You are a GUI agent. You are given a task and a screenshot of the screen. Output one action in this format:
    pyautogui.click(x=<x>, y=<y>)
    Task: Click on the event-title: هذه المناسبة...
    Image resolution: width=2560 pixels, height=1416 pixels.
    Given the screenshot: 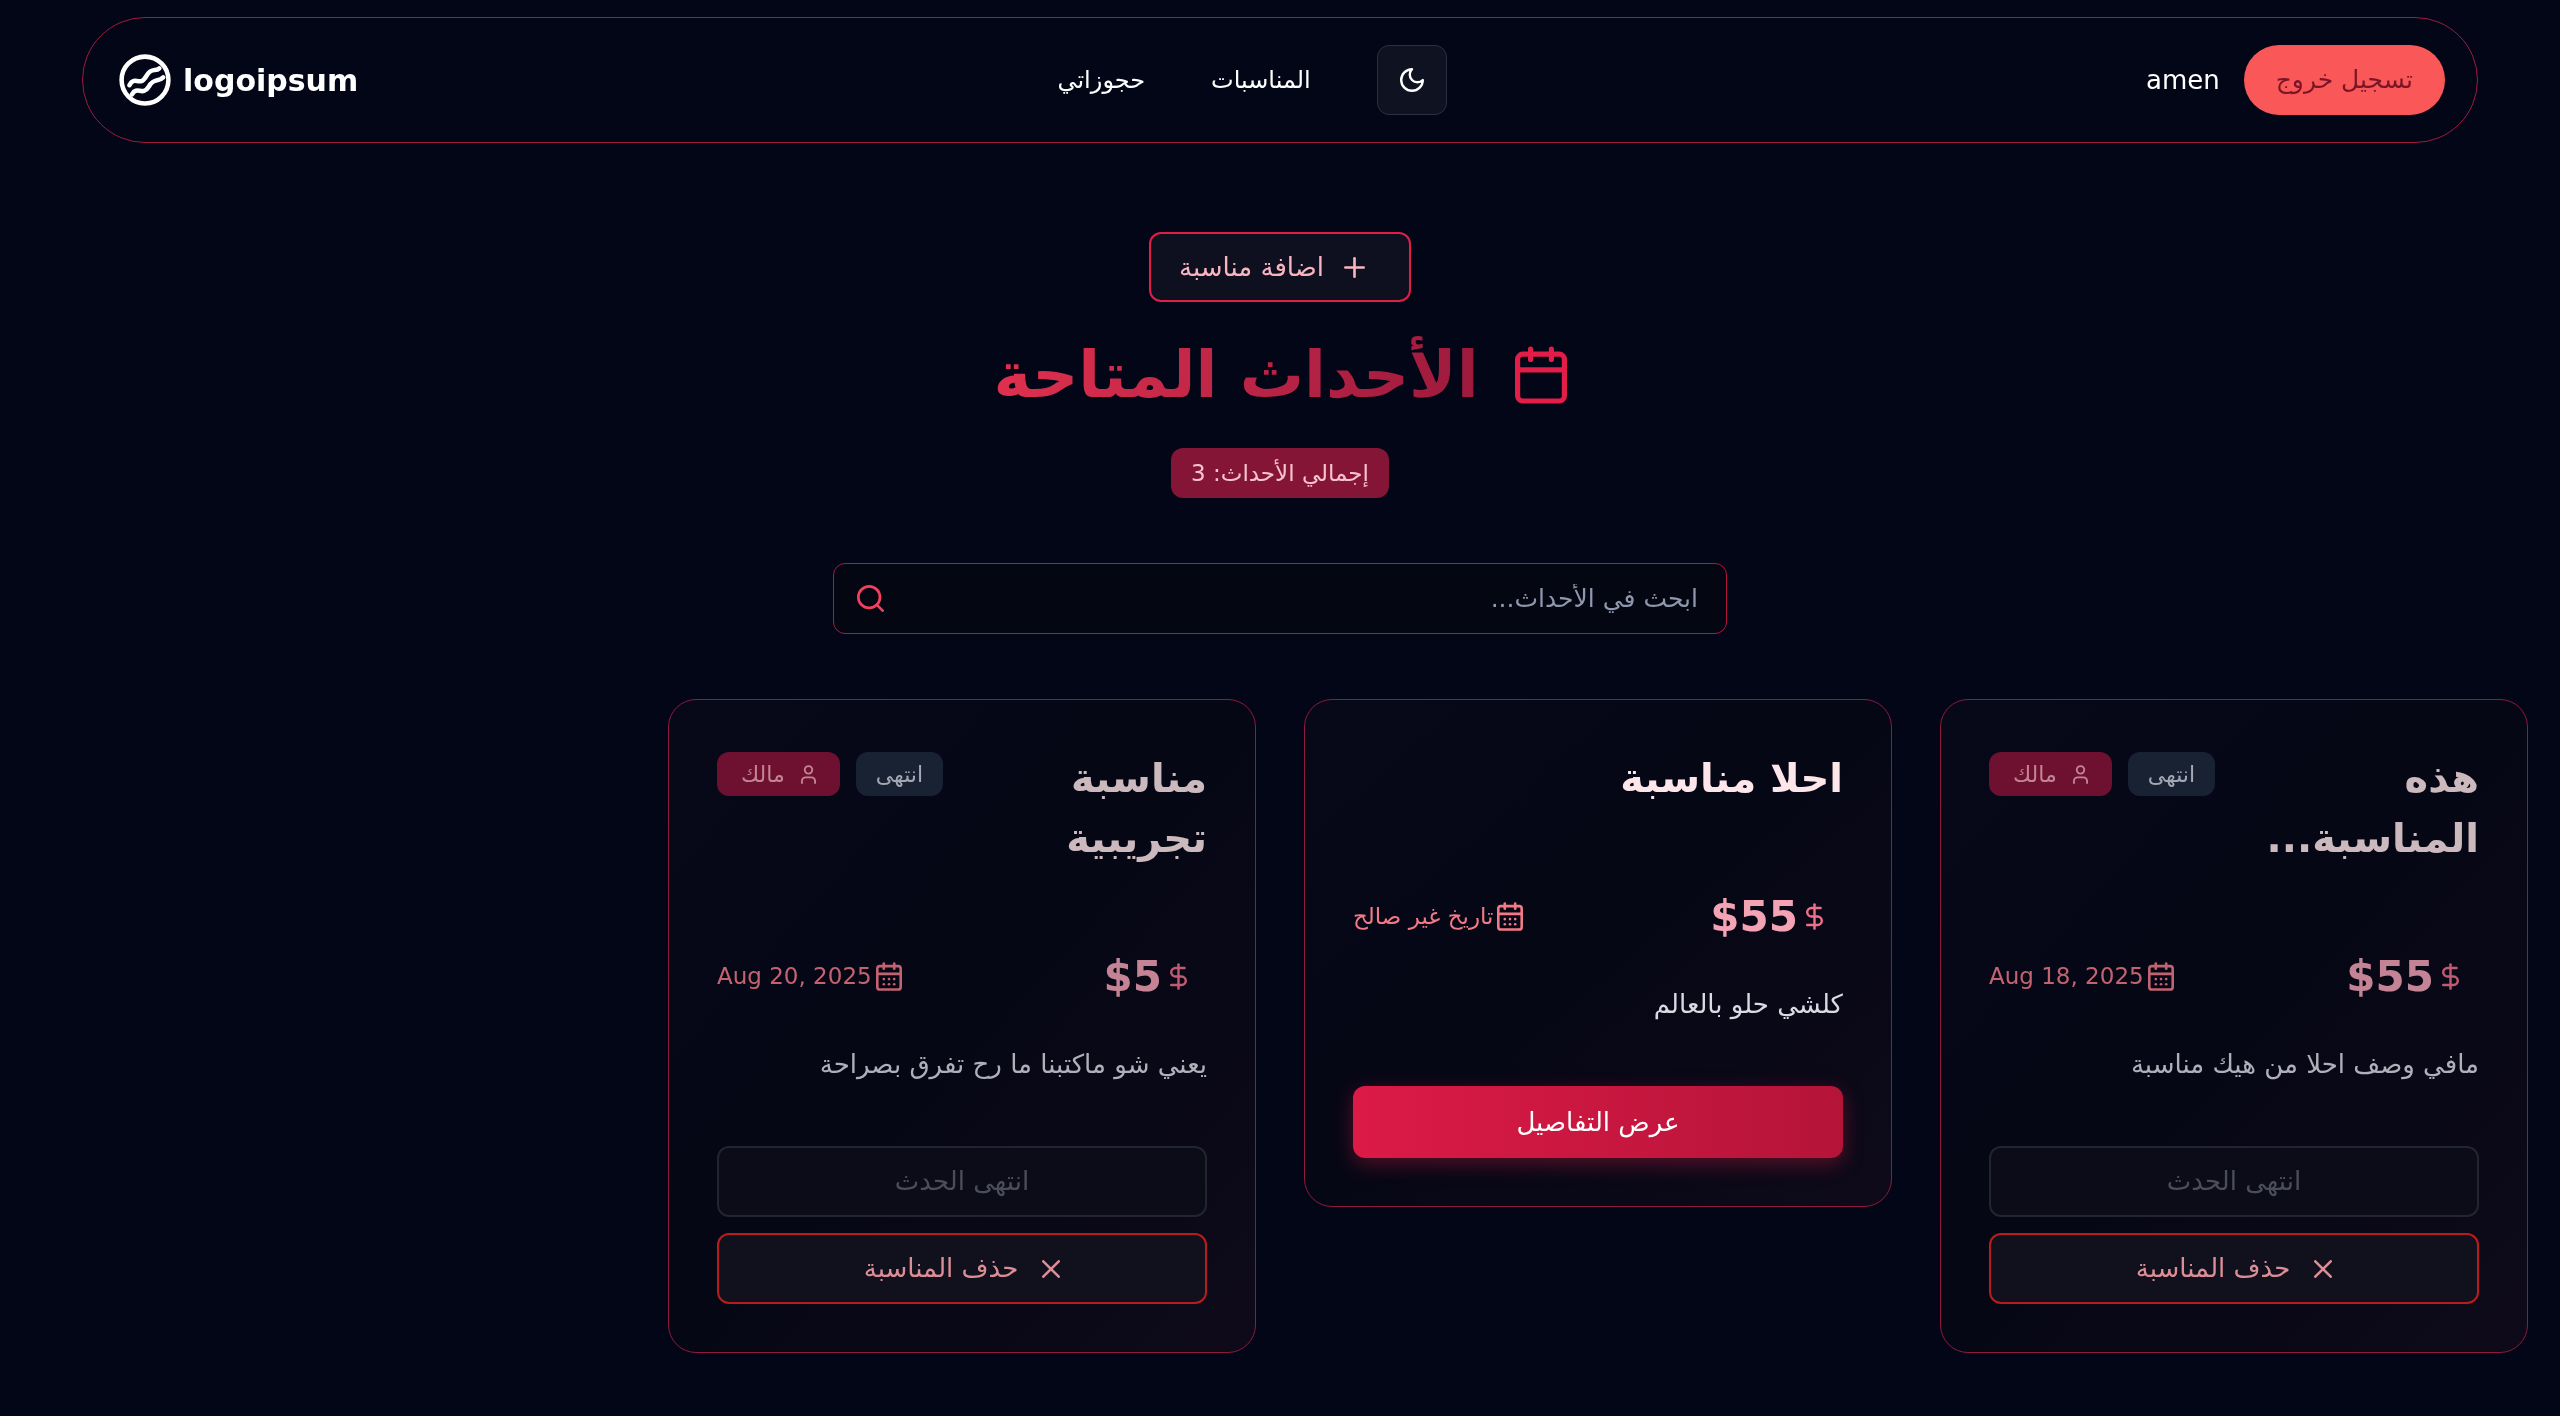 What is the action you would take?
    pyautogui.click(x=2372, y=808)
    